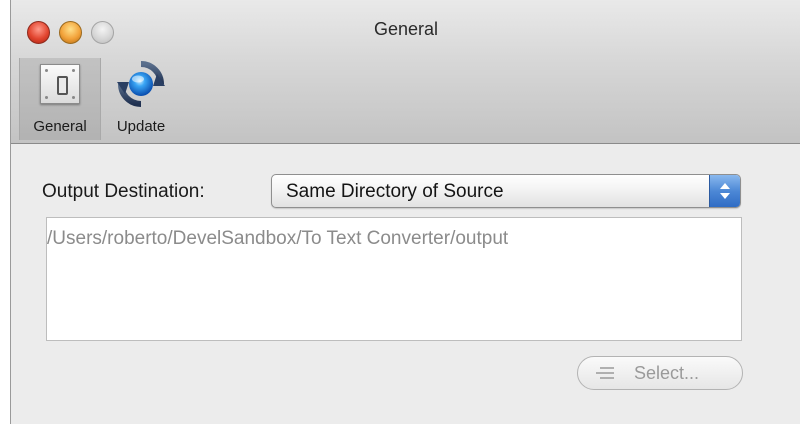  I want to click on chevron-updown-icon, so click(724, 191).